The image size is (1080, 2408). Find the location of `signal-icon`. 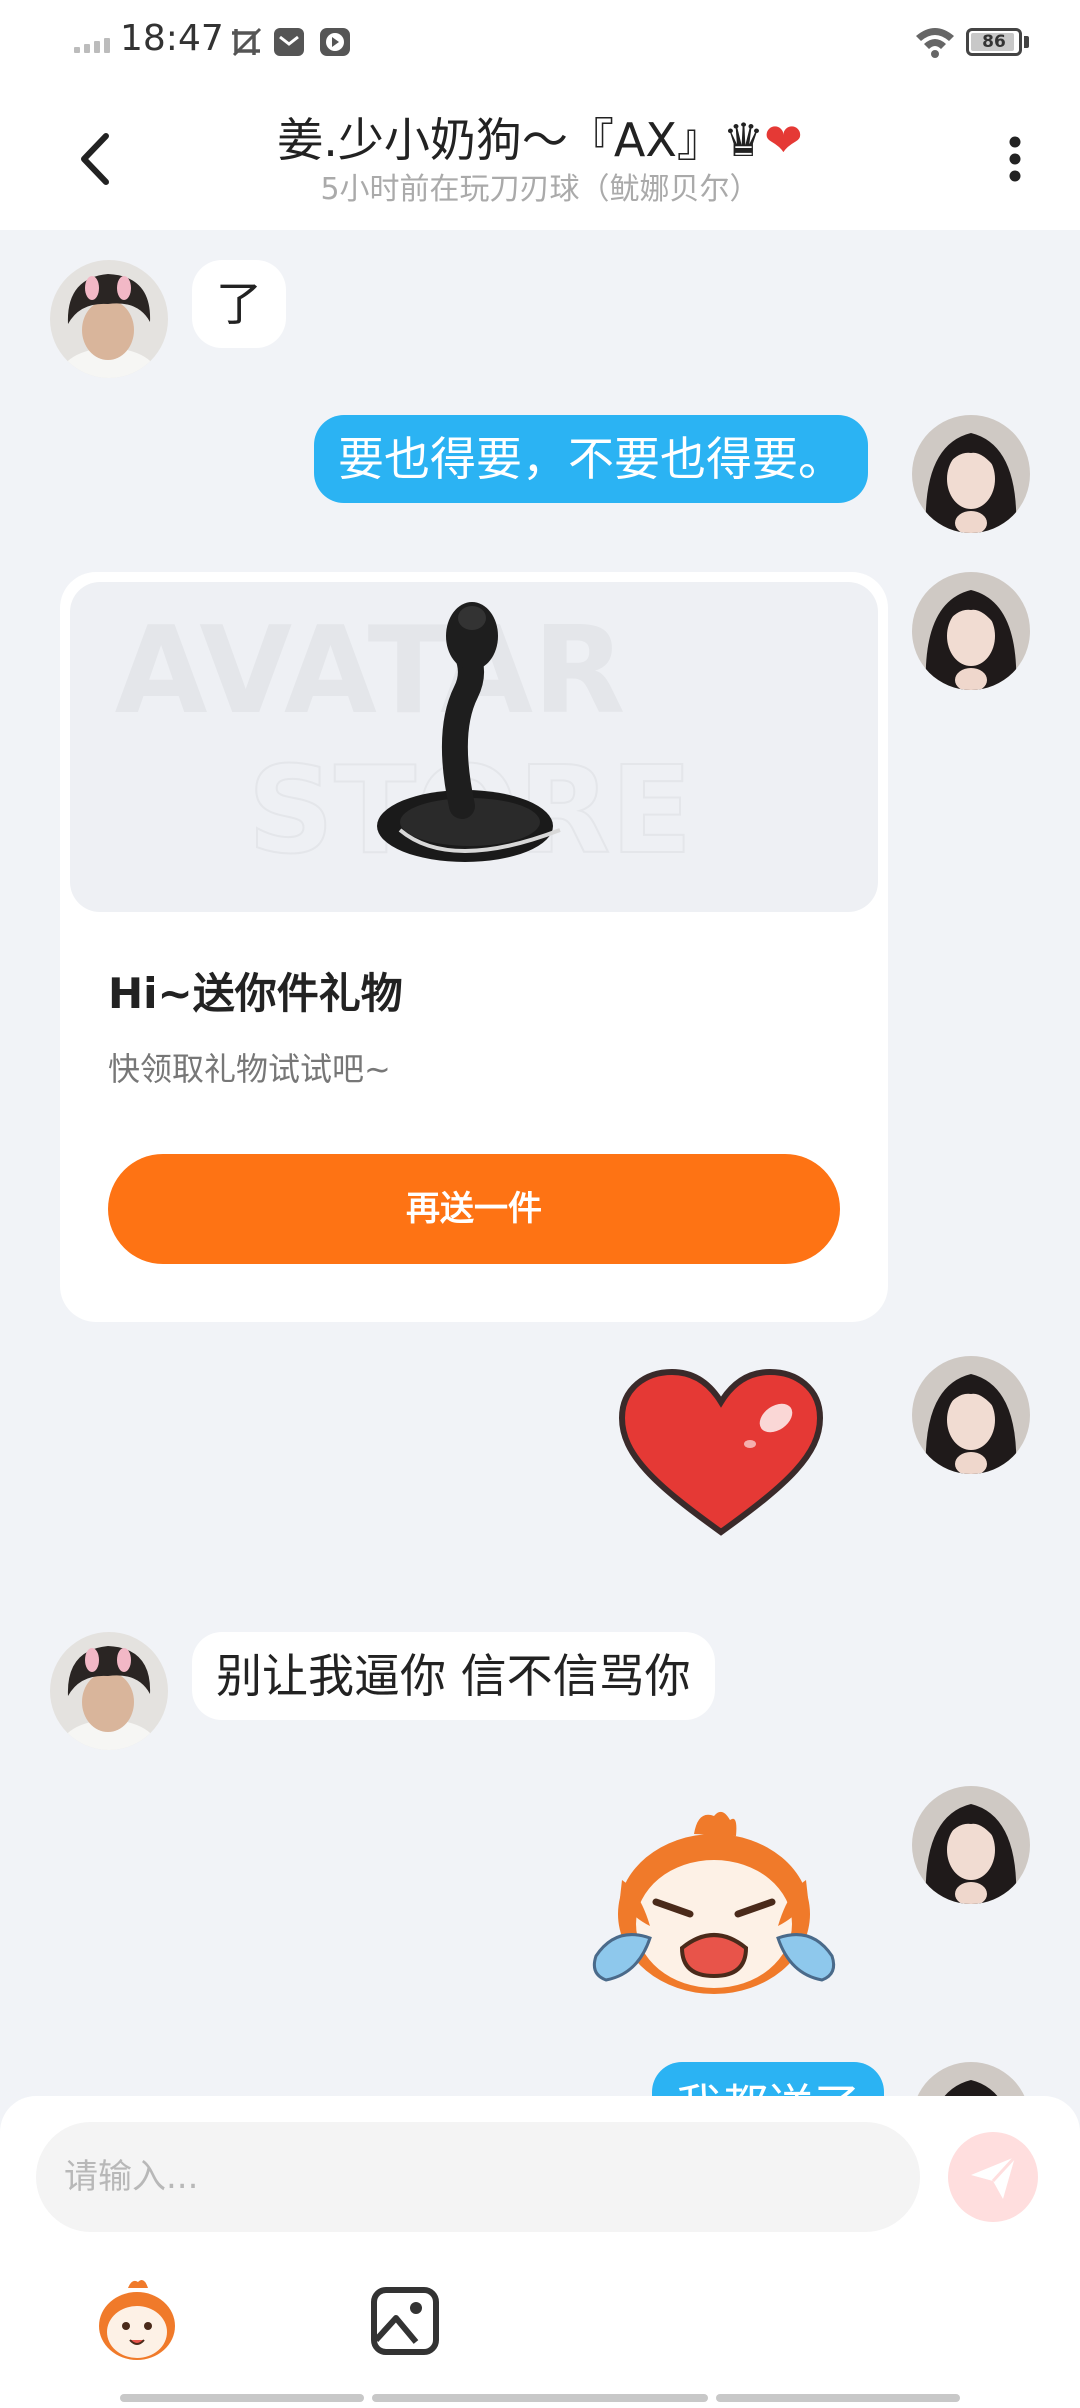

signal-icon is located at coordinates (92, 45).